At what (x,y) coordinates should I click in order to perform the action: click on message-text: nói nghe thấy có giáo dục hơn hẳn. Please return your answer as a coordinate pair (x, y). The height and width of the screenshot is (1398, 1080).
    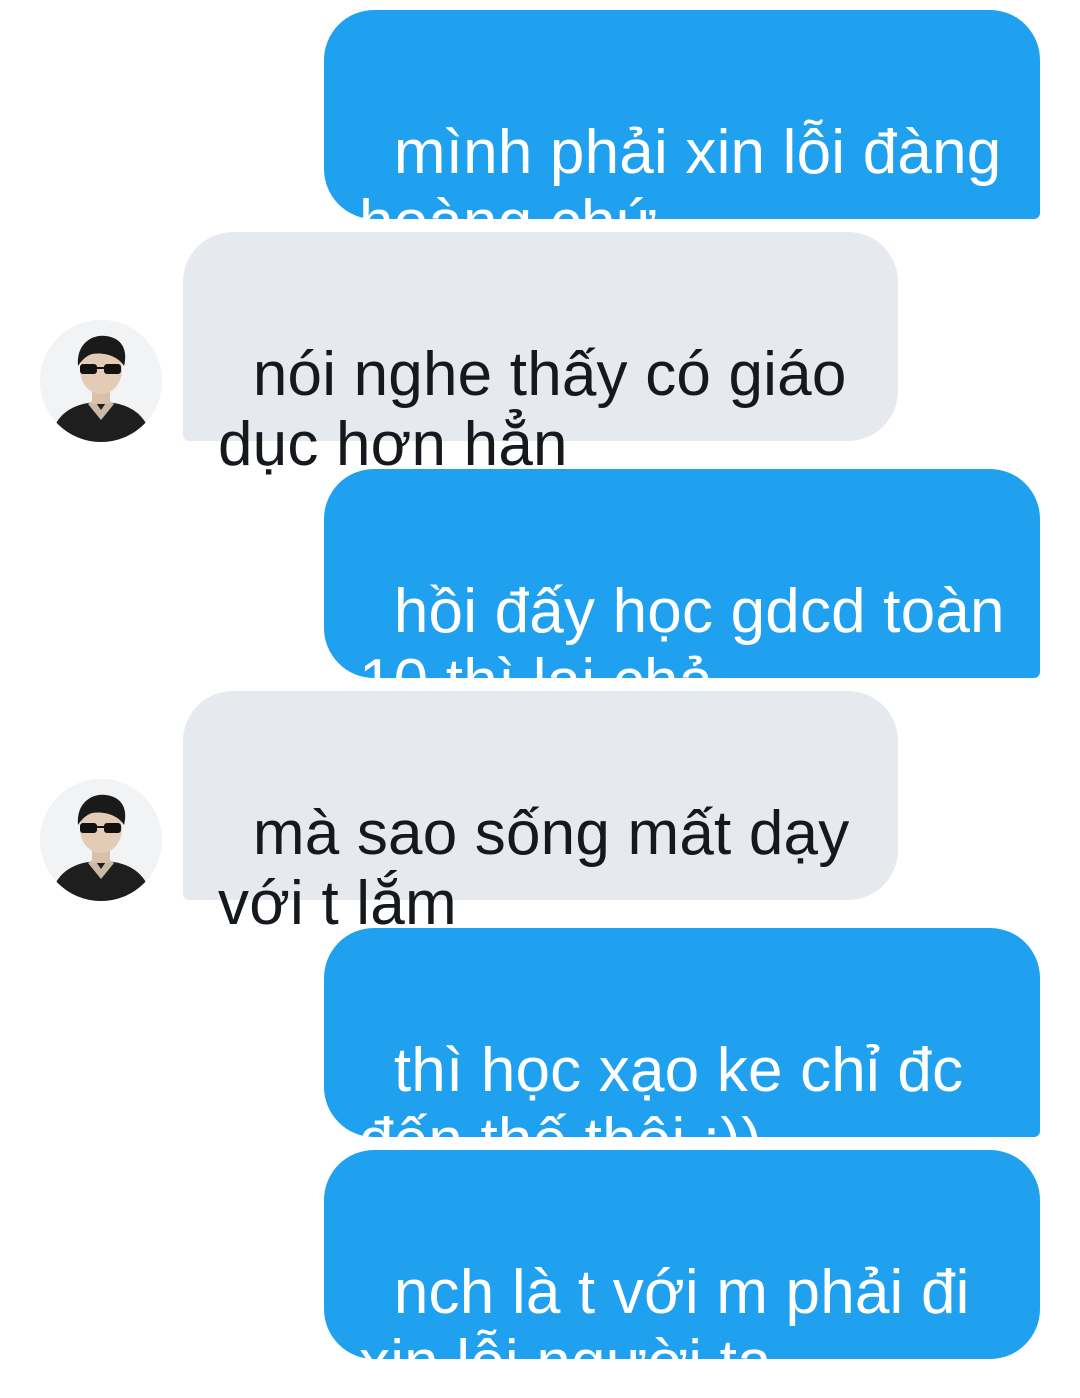
    Looking at the image, I should click on (532, 409).